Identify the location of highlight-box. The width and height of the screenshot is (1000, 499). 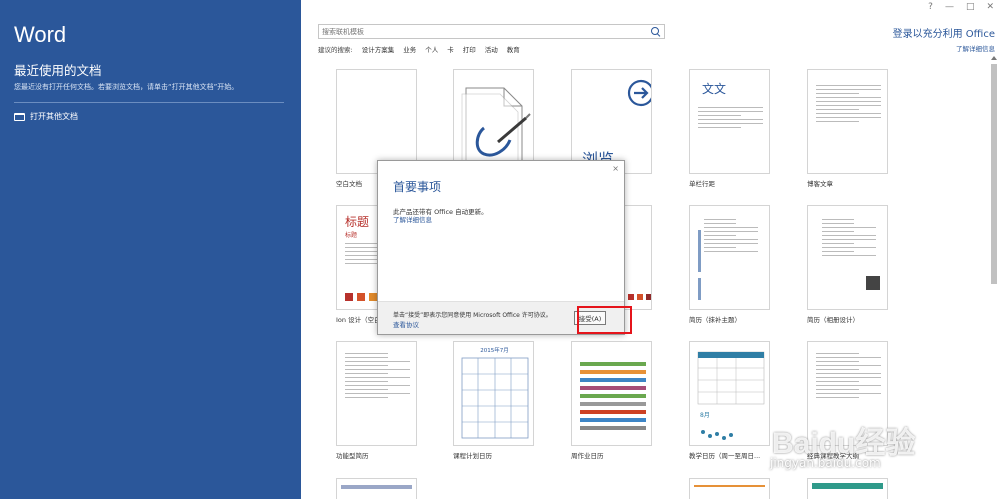
(604, 320).